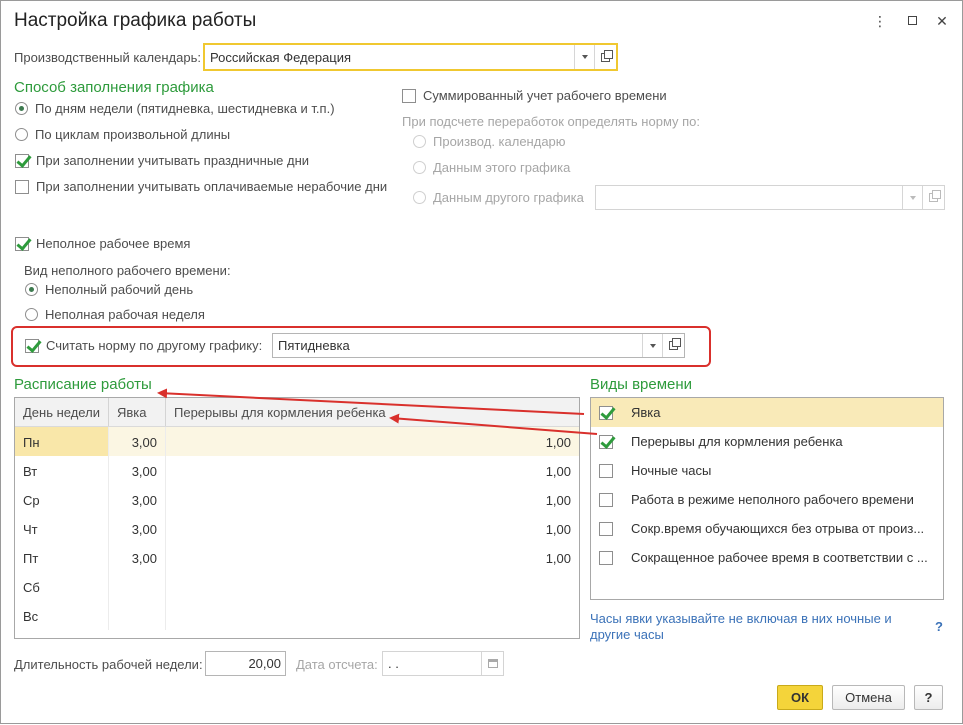  What do you see at coordinates (371, 401) in the screenshot?
I see `arrow-to-schedule-heading` at bounding box center [371, 401].